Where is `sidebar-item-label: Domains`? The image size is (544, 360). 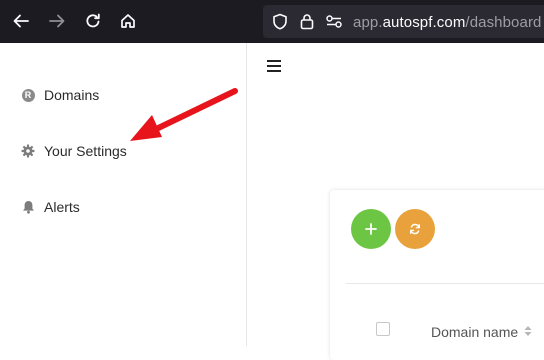
sidebar-item-label: Domains is located at coordinates (72, 95).